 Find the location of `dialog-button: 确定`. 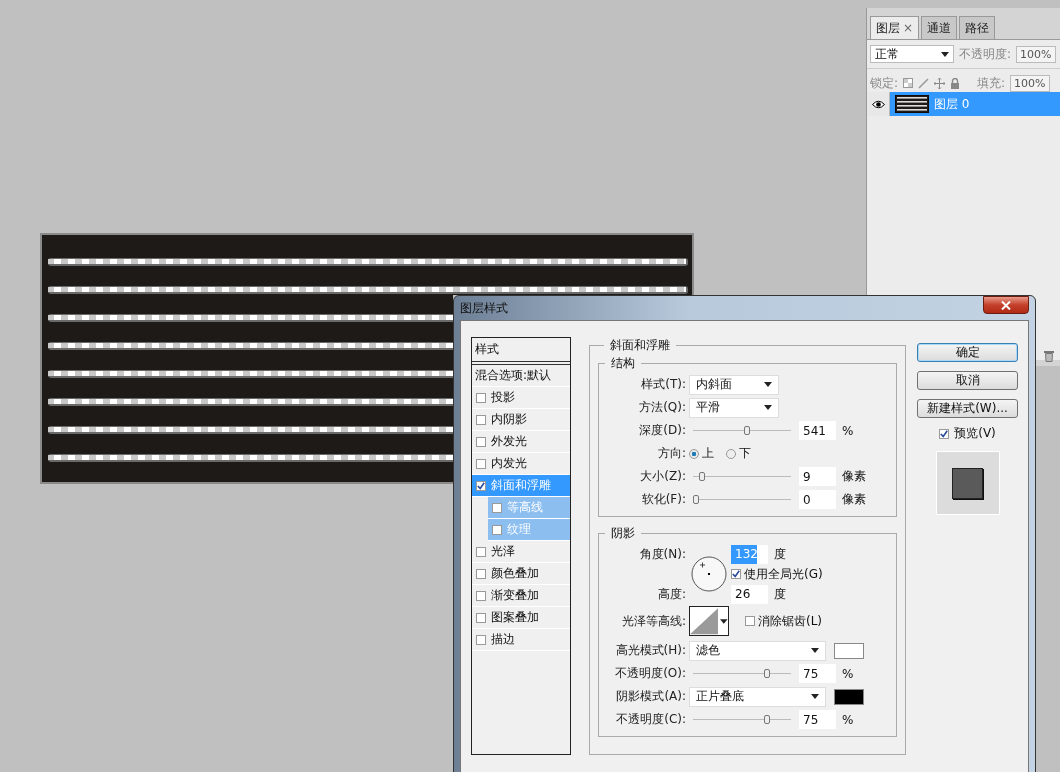

dialog-button: 确定 is located at coordinates (967, 352).